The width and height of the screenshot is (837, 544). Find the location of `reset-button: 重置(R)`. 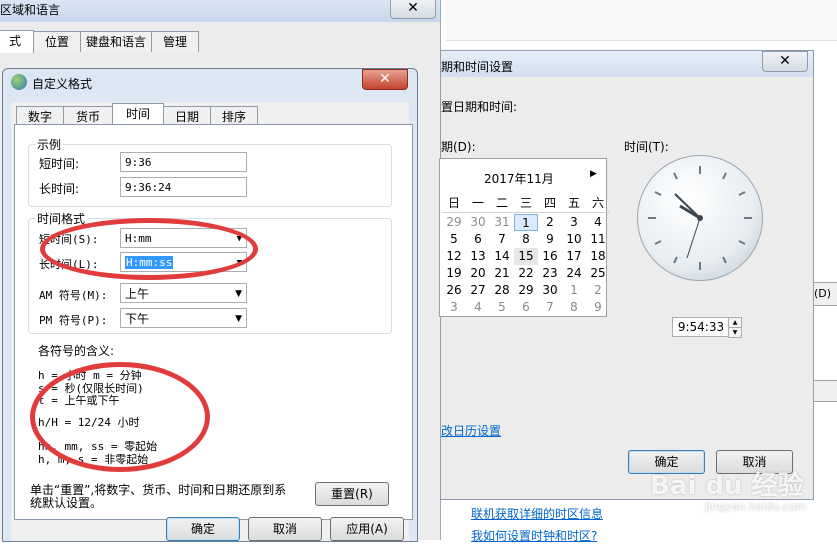

reset-button: 重置(R) is located at coordinates (352, 494).